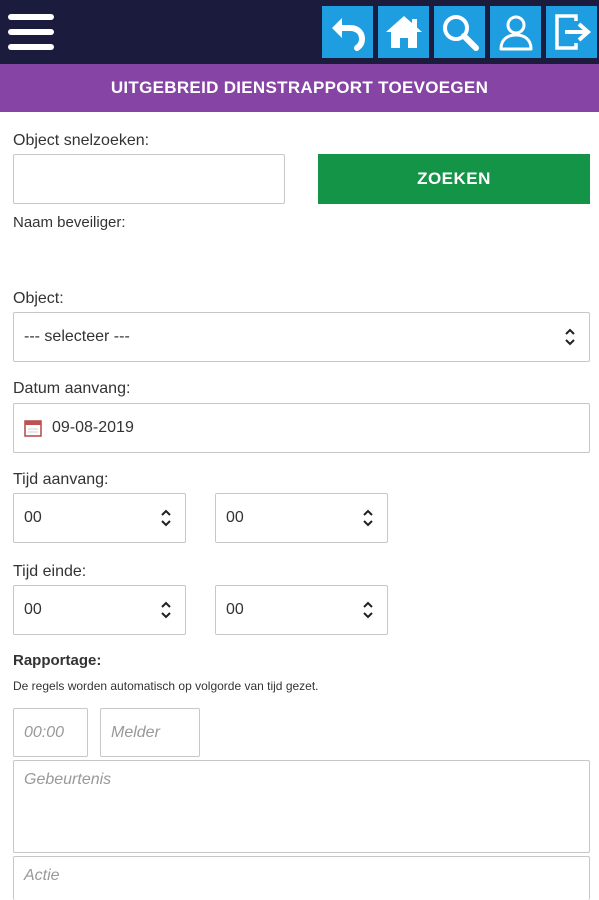  I want to click on end-time-hour-select: 00, so click(99, 610).